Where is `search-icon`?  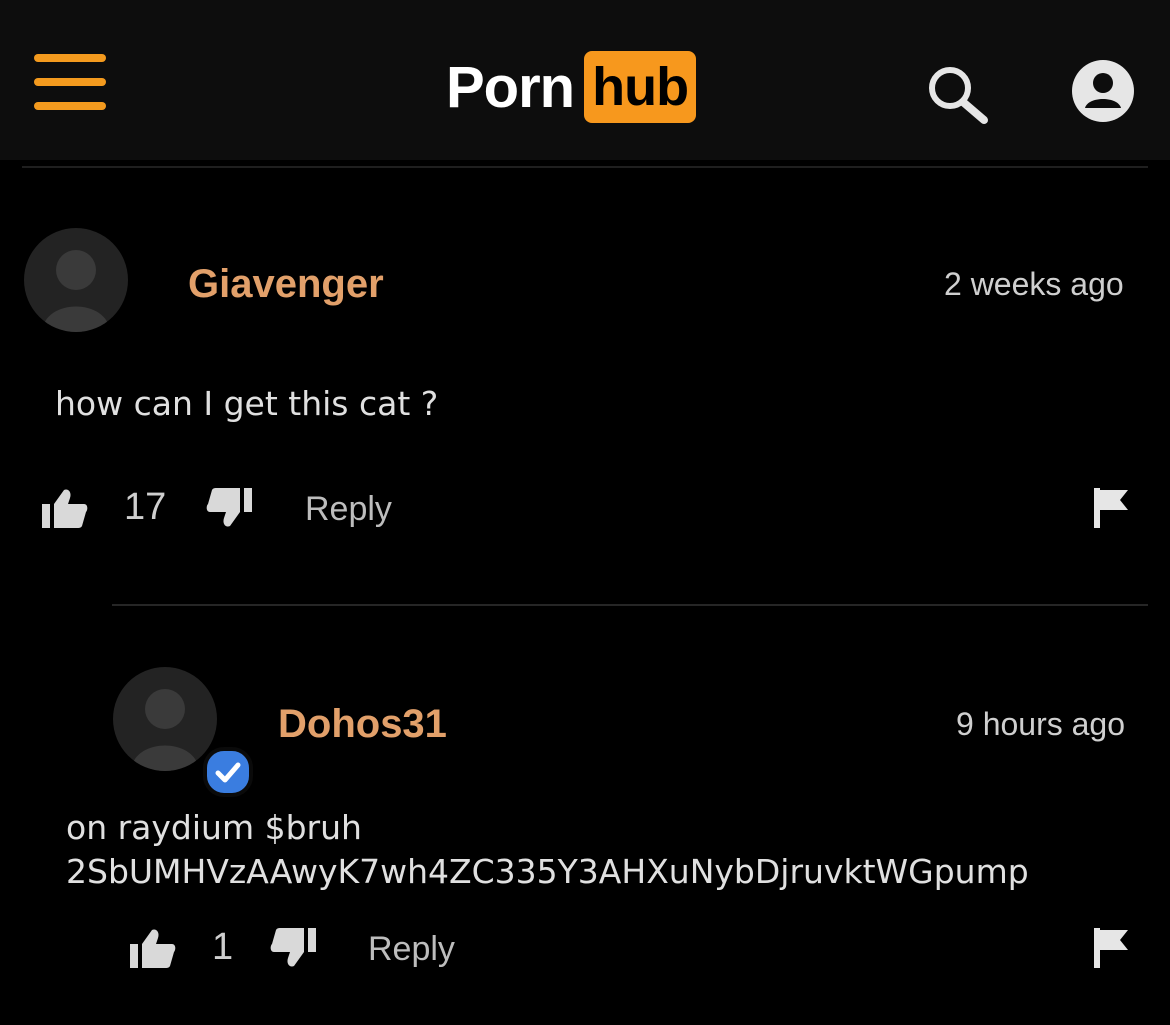
search-icon is located at coordinates (959, 95).